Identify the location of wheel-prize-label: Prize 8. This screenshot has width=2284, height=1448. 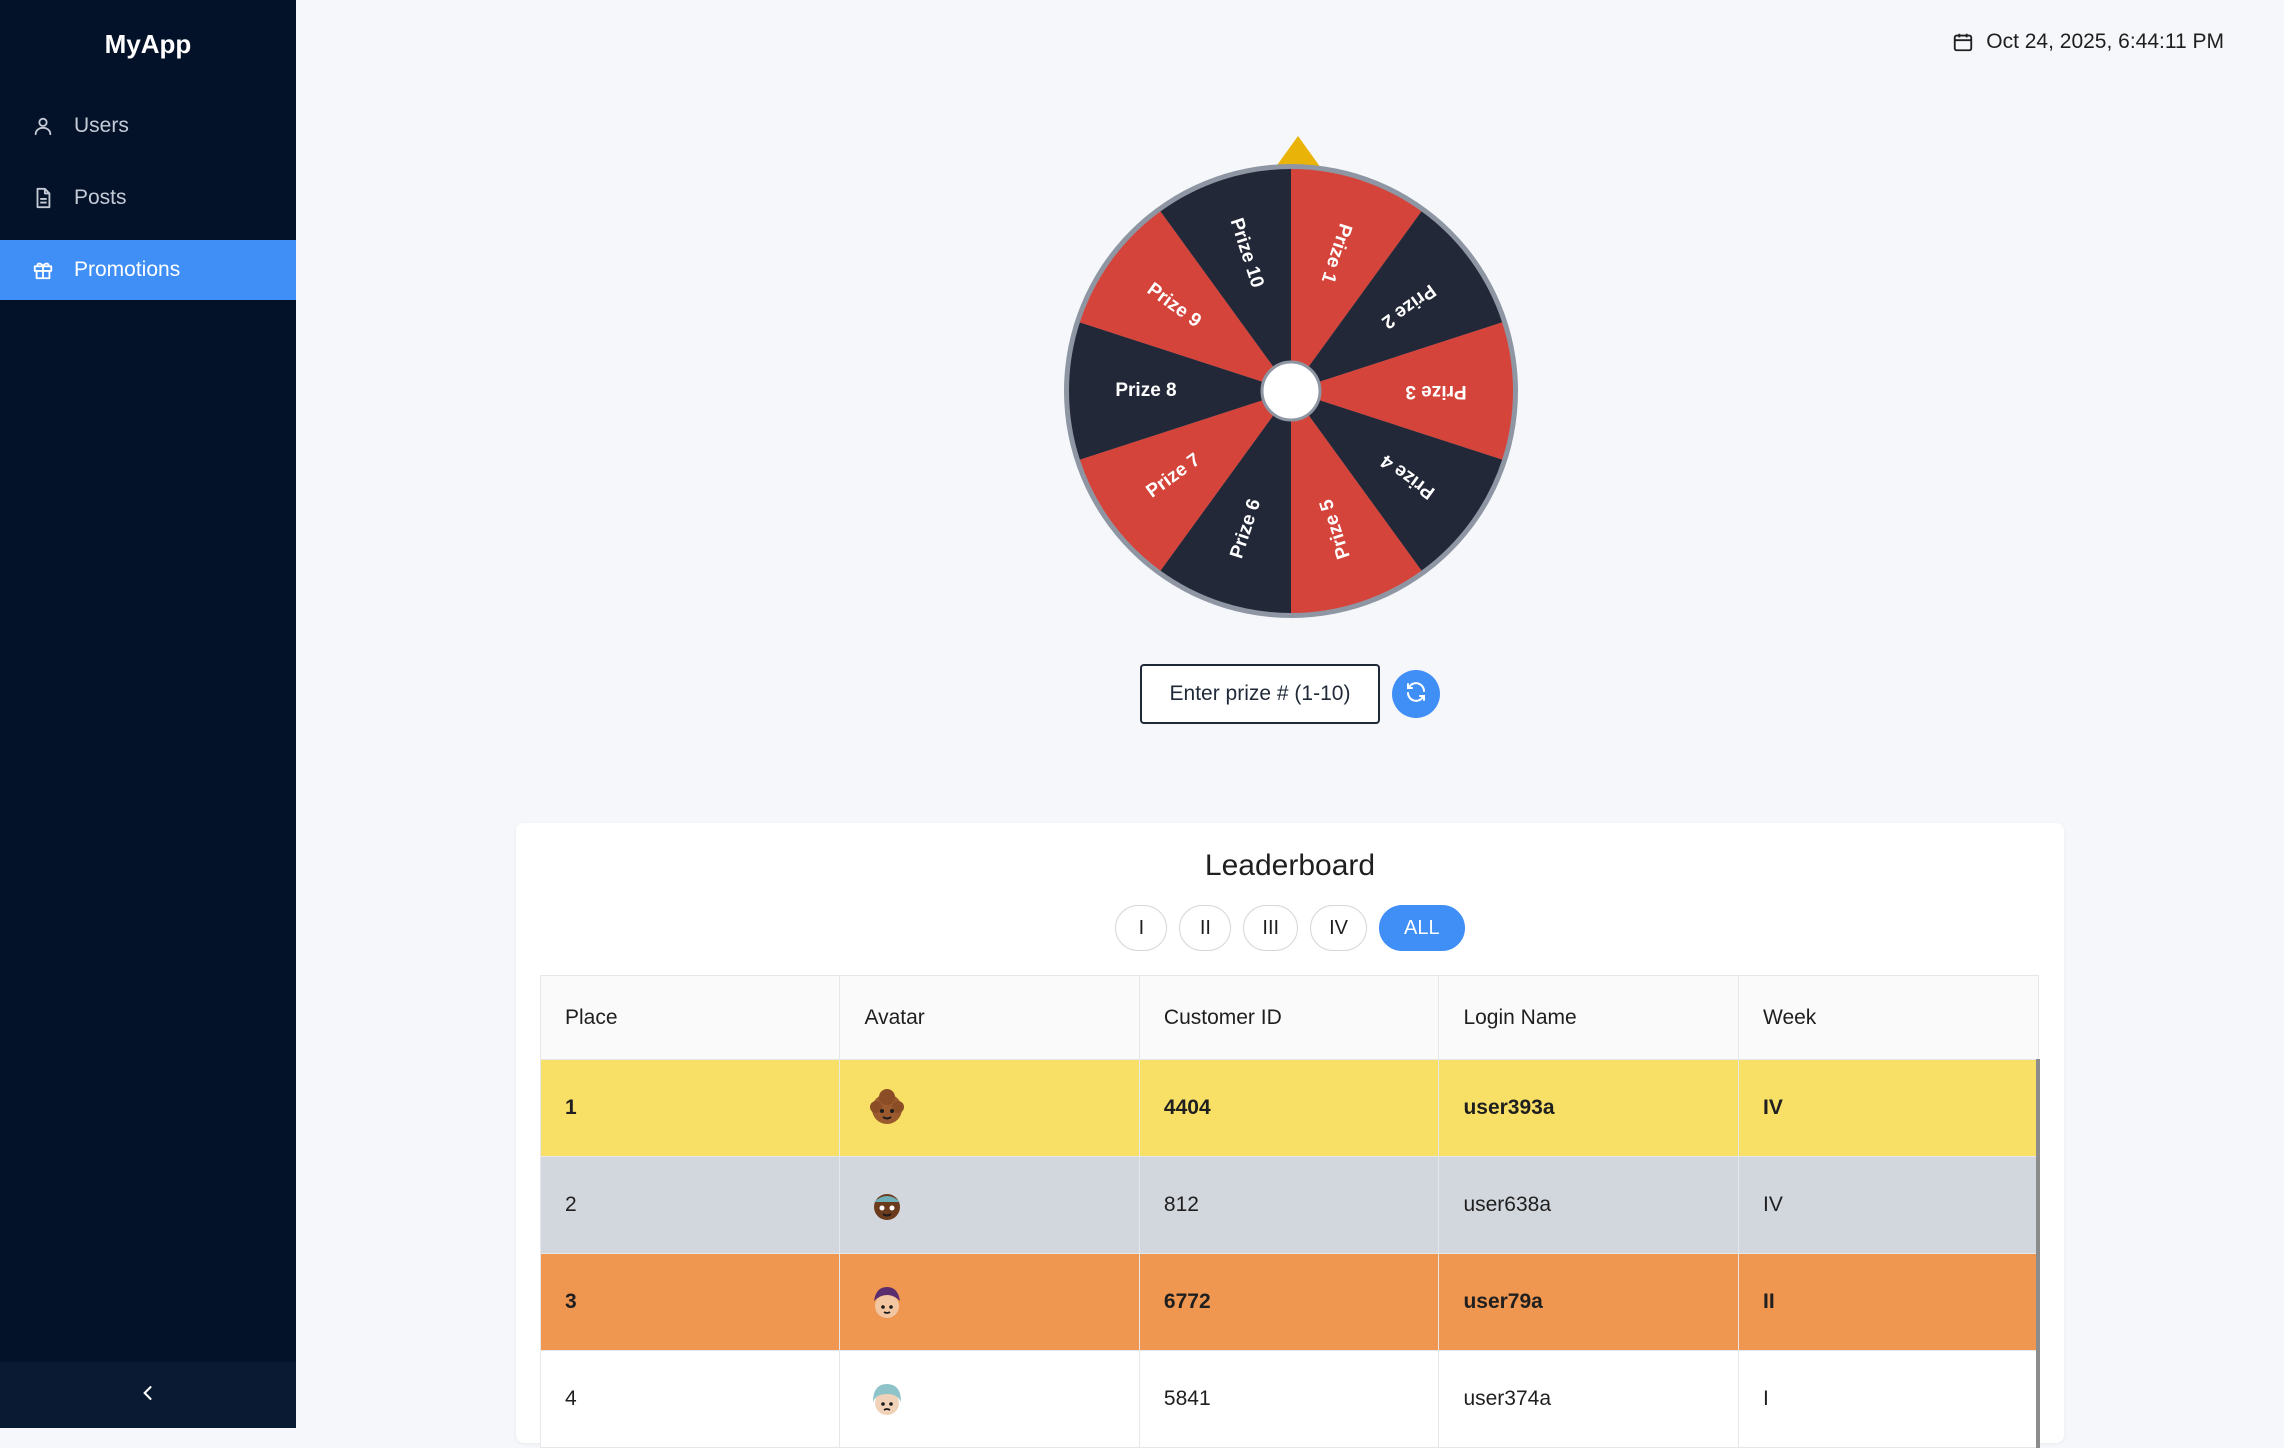
(1145, 390).